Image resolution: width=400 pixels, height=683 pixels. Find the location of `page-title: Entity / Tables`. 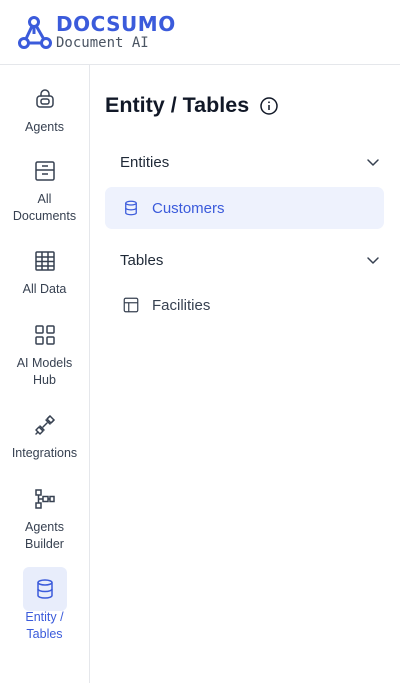

page-title: Entity / Tables is located at coordinates (177, 105).